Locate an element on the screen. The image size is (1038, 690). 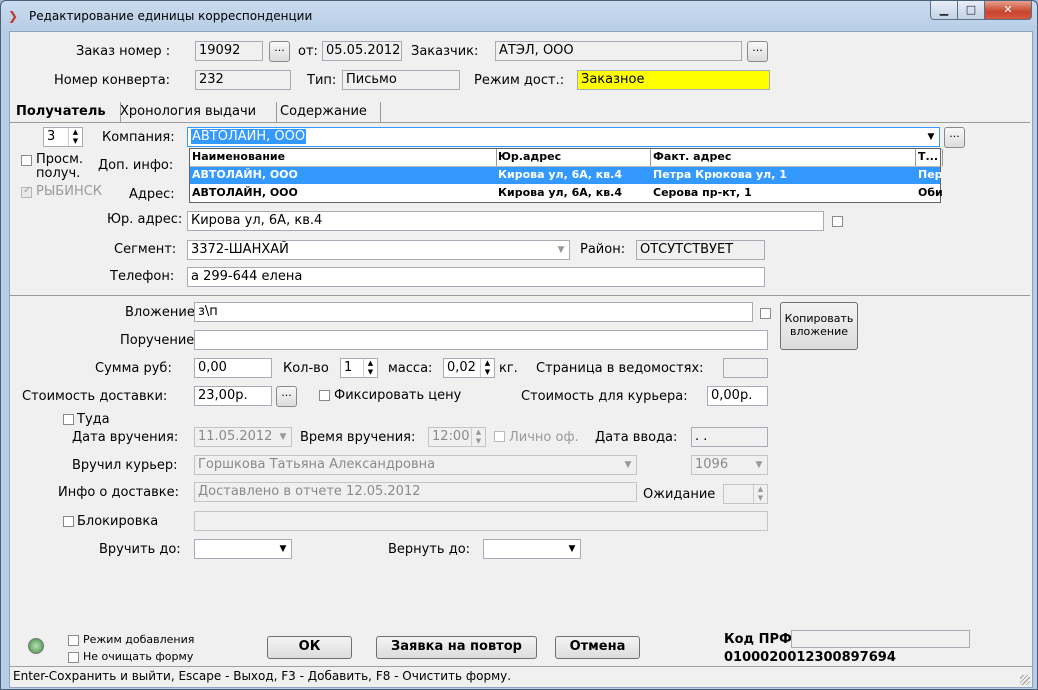
phone-label: Телефон: is located at coordinates (142, 276).